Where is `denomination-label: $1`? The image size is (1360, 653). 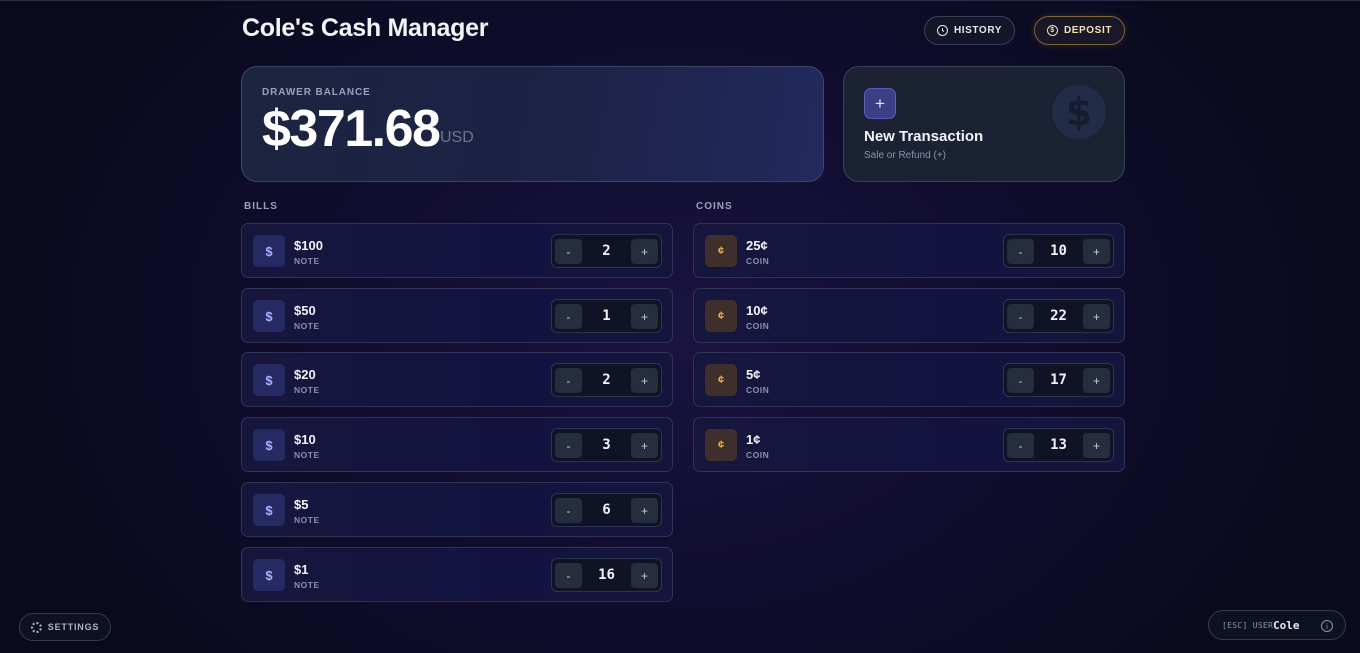
denomination-label: $1 is located at coordinates (301, 569).